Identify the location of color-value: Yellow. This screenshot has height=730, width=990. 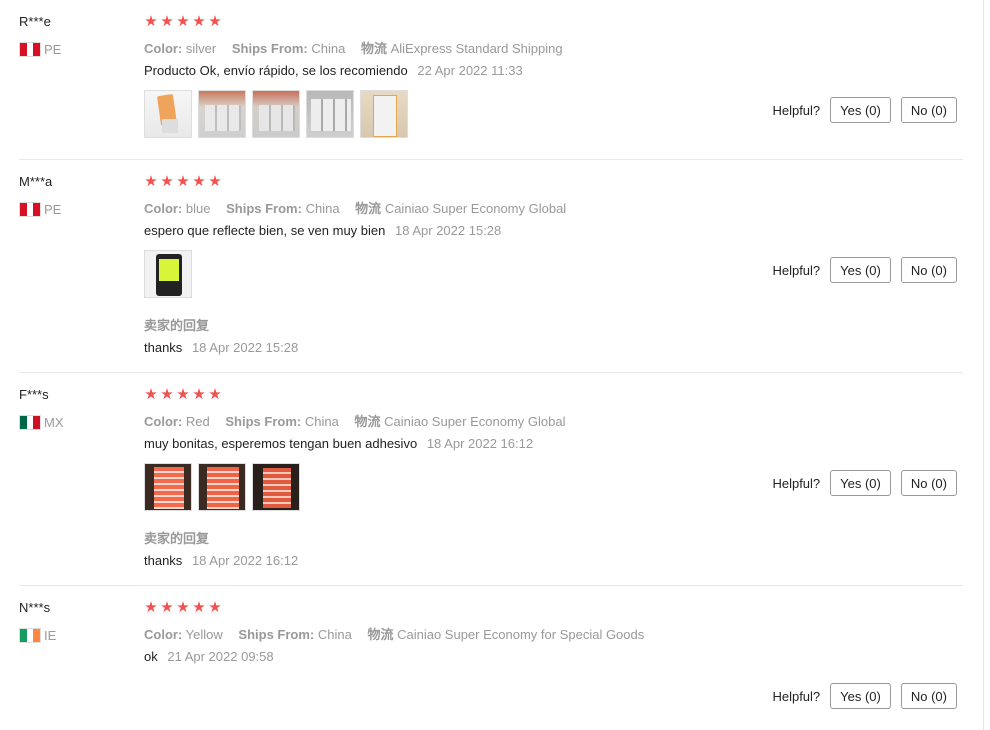
(204, 634).